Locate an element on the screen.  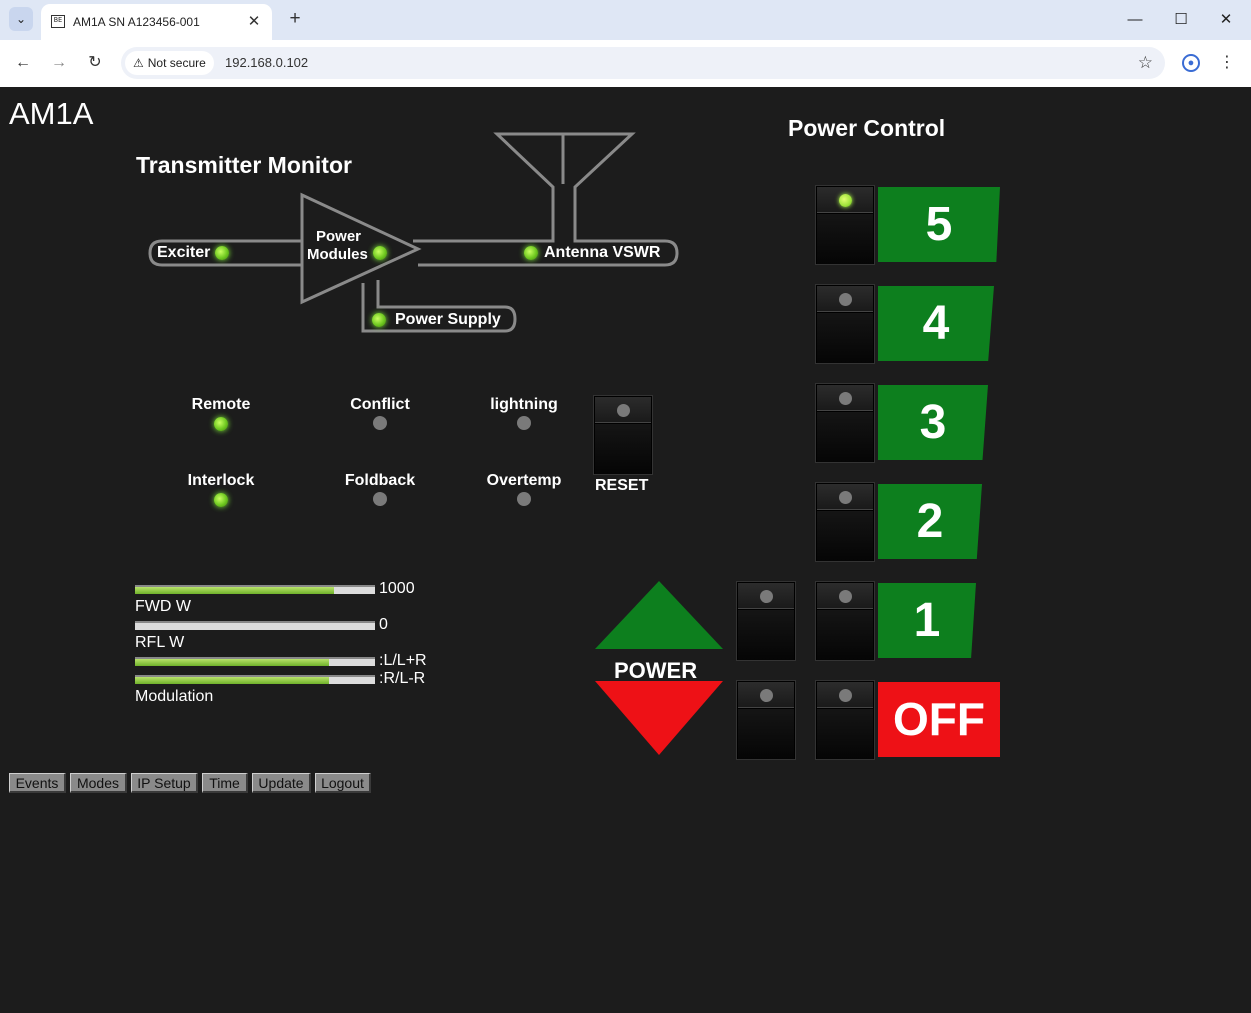
level-1-switch is located at coordinates (845, 621).